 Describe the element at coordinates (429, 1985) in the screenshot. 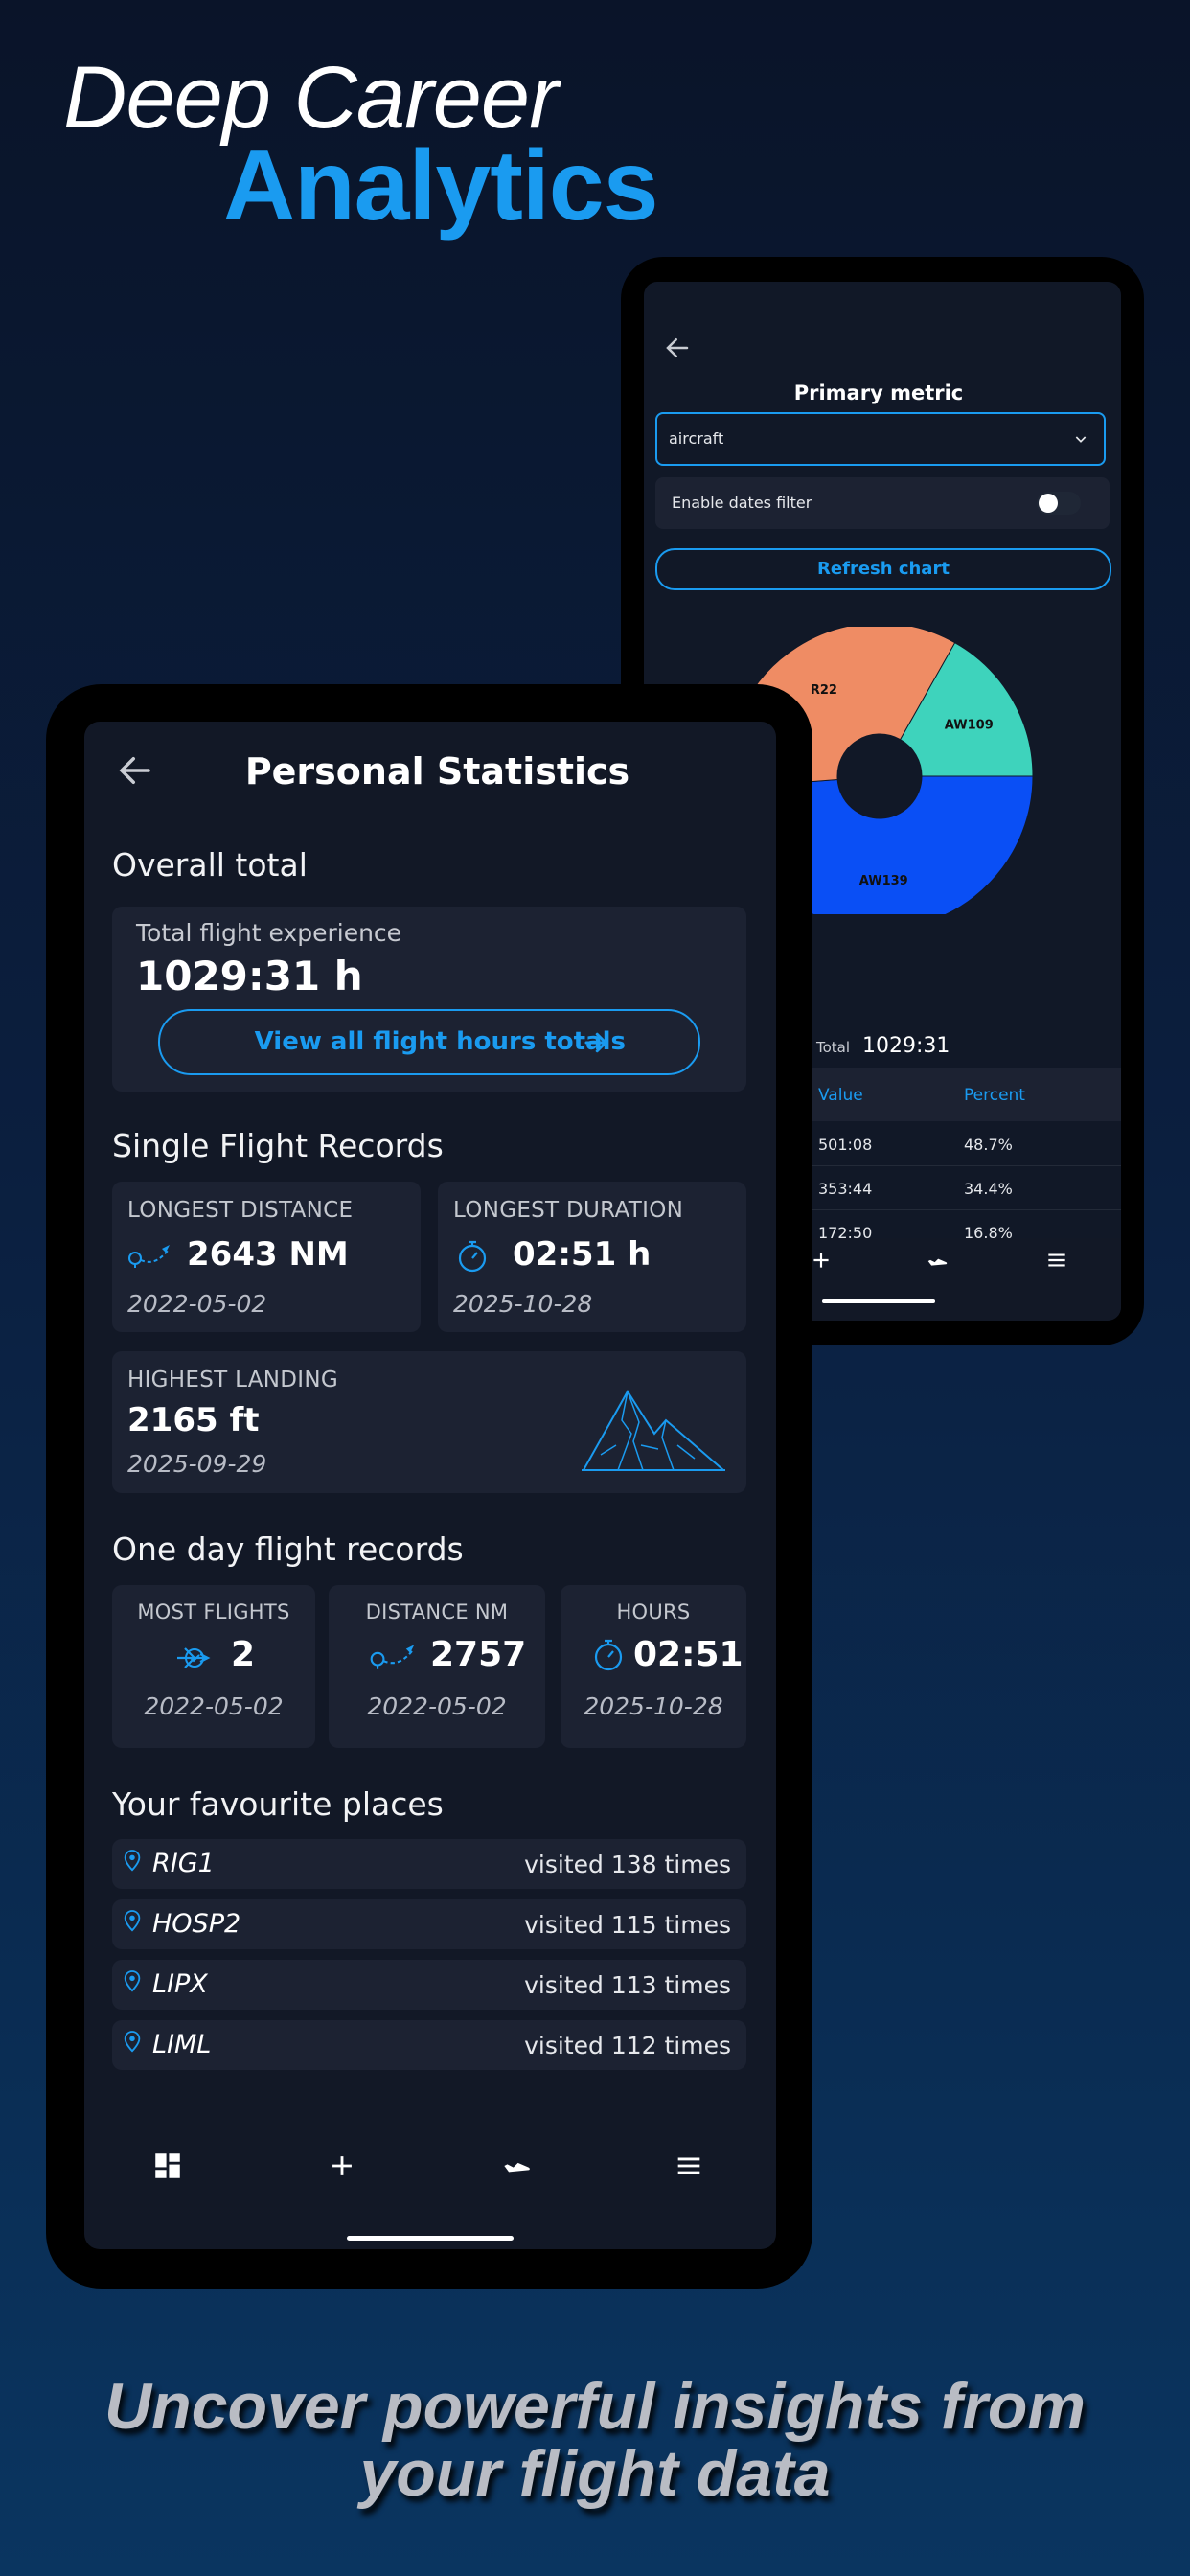

I see `place-item: LIPX visited 113 times` at that location.